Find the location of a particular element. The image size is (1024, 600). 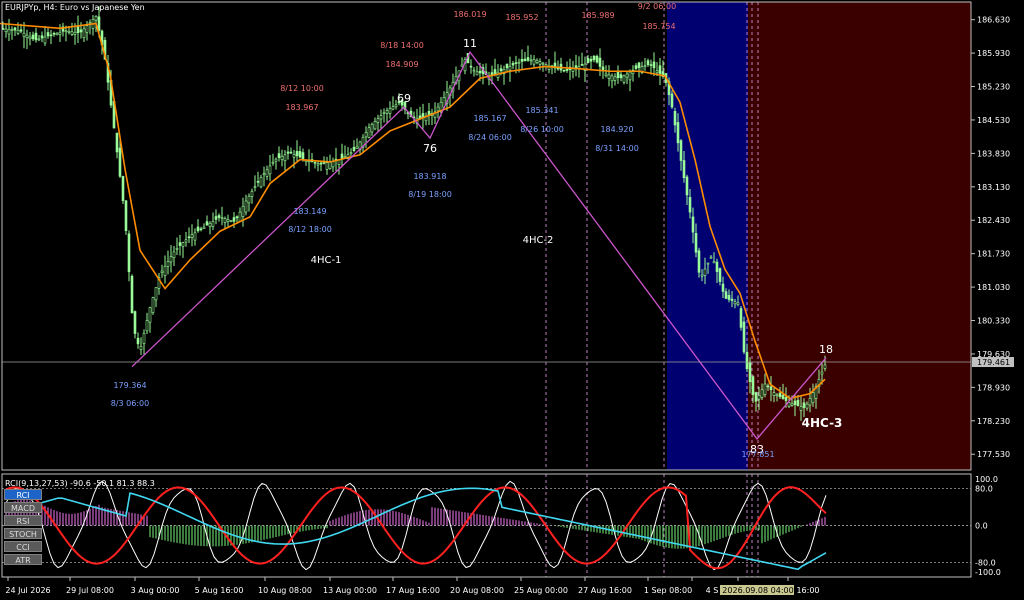

price-label: 8/26 10:00 is located at coordinates (542, 129).